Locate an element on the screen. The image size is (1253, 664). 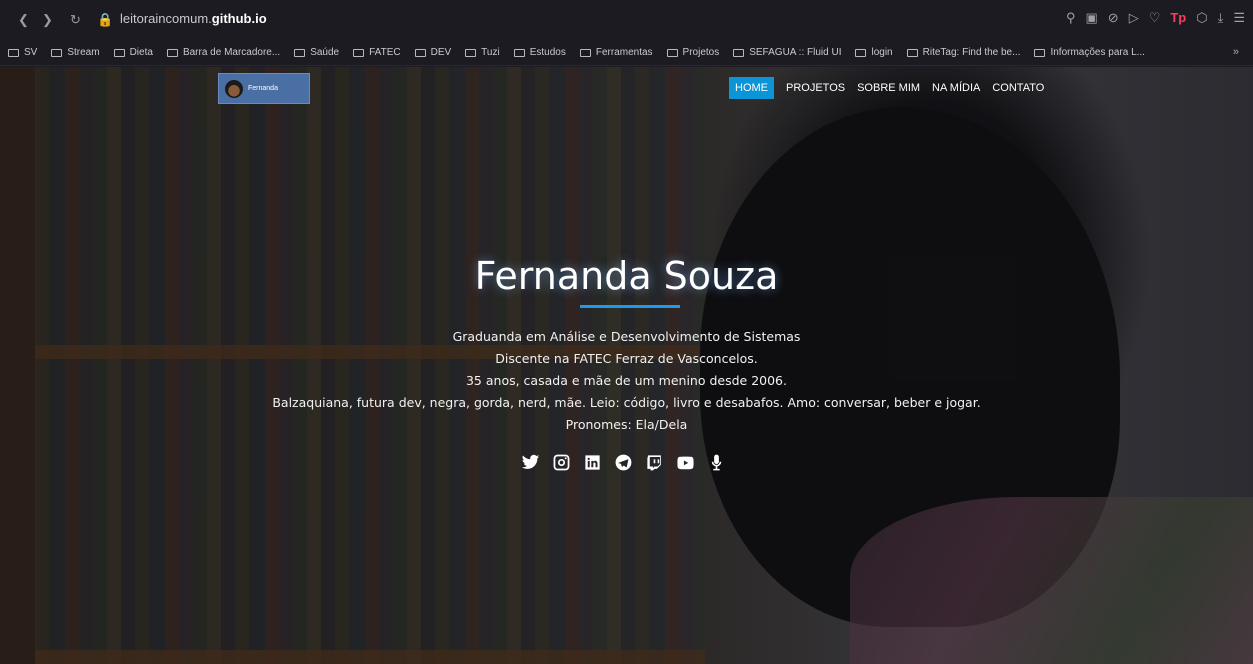
bookmark-item: Projetos is located at coordinates (693, 52).